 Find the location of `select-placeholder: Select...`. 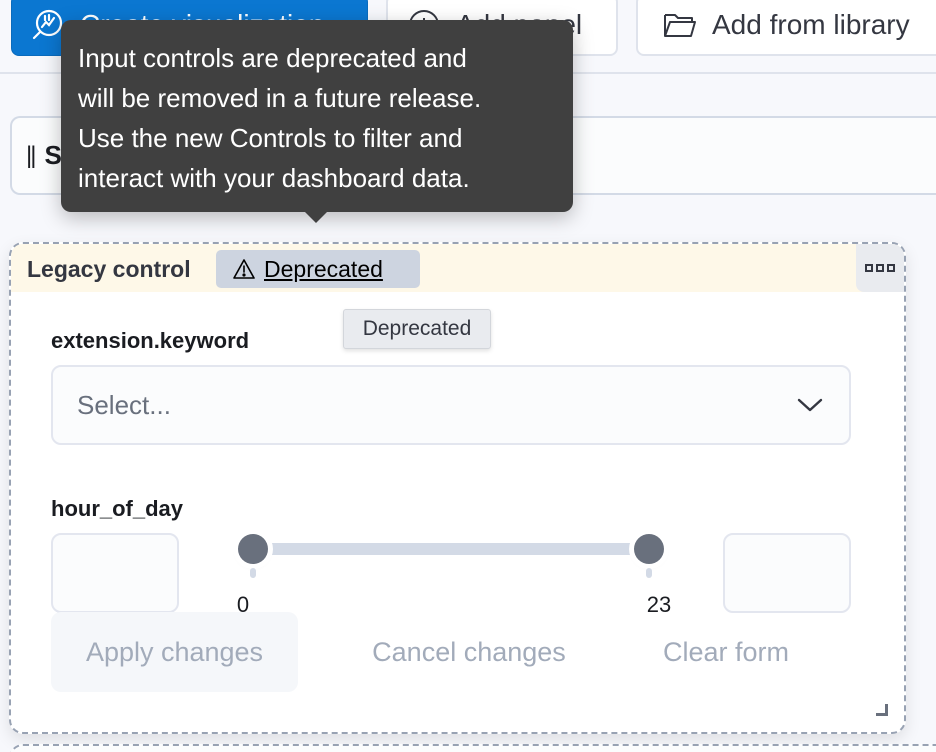

select-placeholder: Select... is located at coordinates (124, 404).